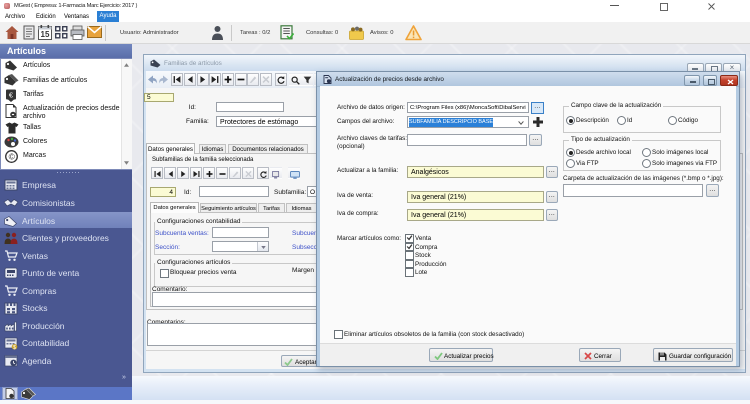  I want to click on svg-text: 15, so click(45, 34).